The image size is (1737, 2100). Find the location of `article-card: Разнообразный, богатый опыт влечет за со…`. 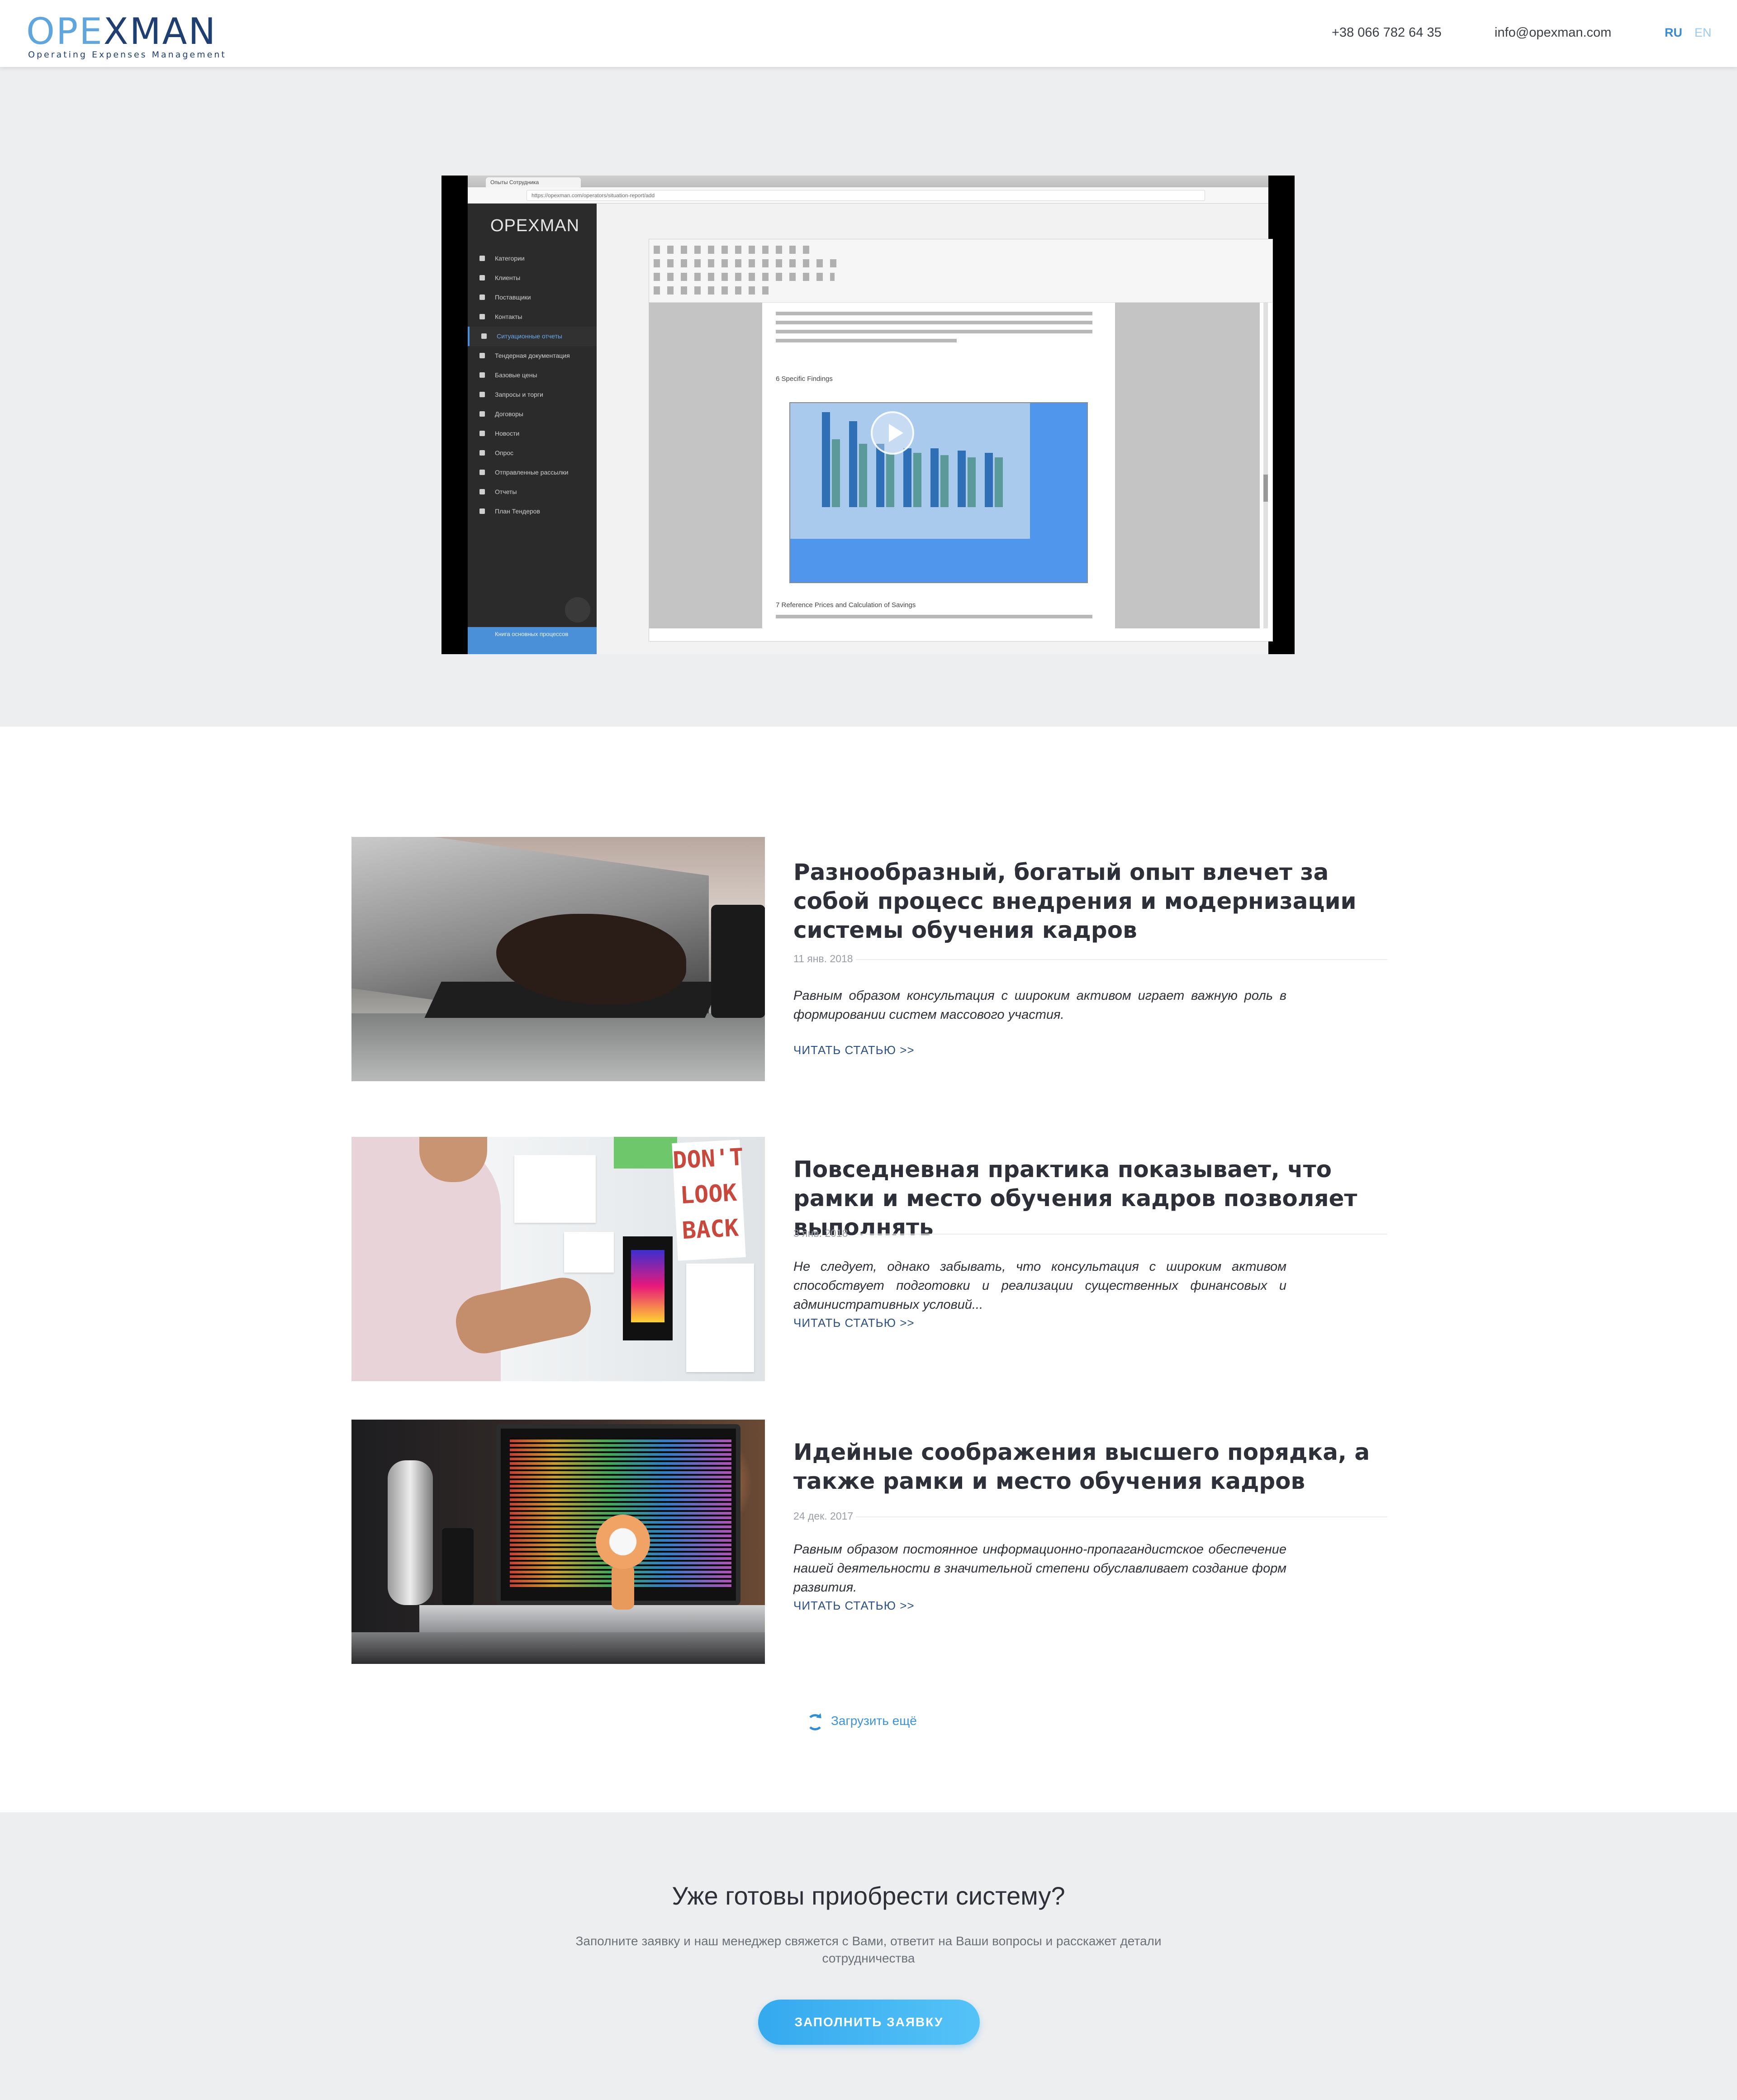

article-card: Разнообразный, богатый опыт влечет за со… is located at coordinates (869, 959).